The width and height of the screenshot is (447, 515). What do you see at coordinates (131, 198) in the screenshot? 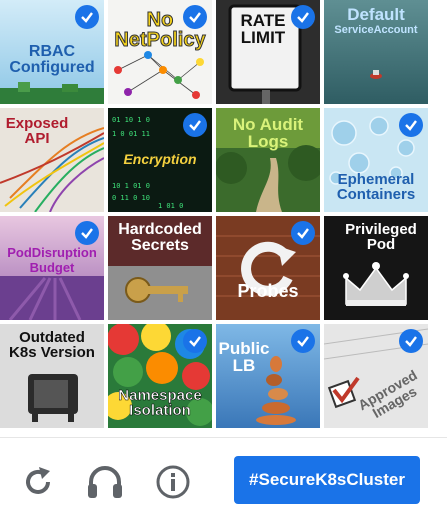
I see `svg-text: 0 11 0 10` at bounding box center [131, 198].